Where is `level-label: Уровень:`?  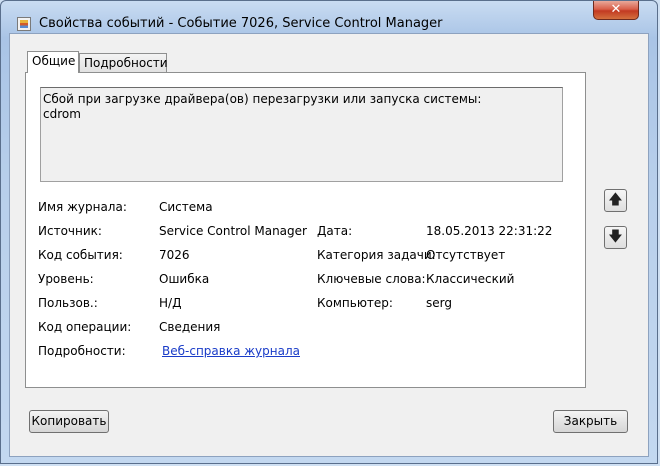 level-label: Уровень: is located at coordinates (66, 279).